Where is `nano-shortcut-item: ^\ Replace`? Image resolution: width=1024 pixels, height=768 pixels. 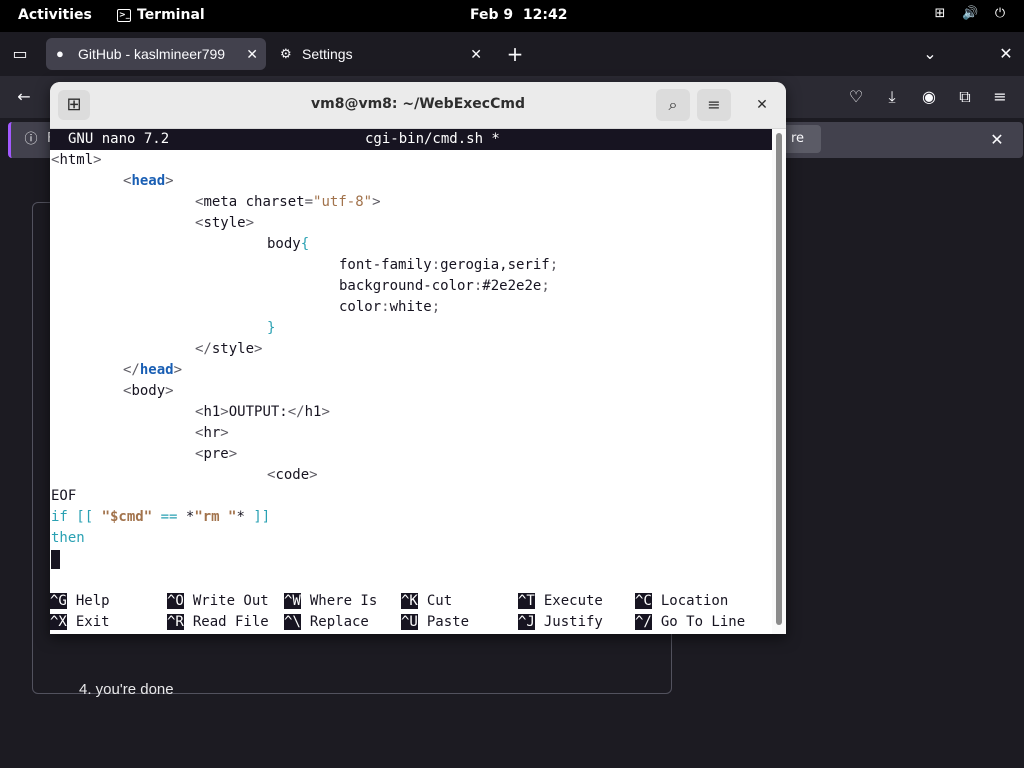
nano-shortcut-item: ^\ Replace is located at coordinates (326, 622).